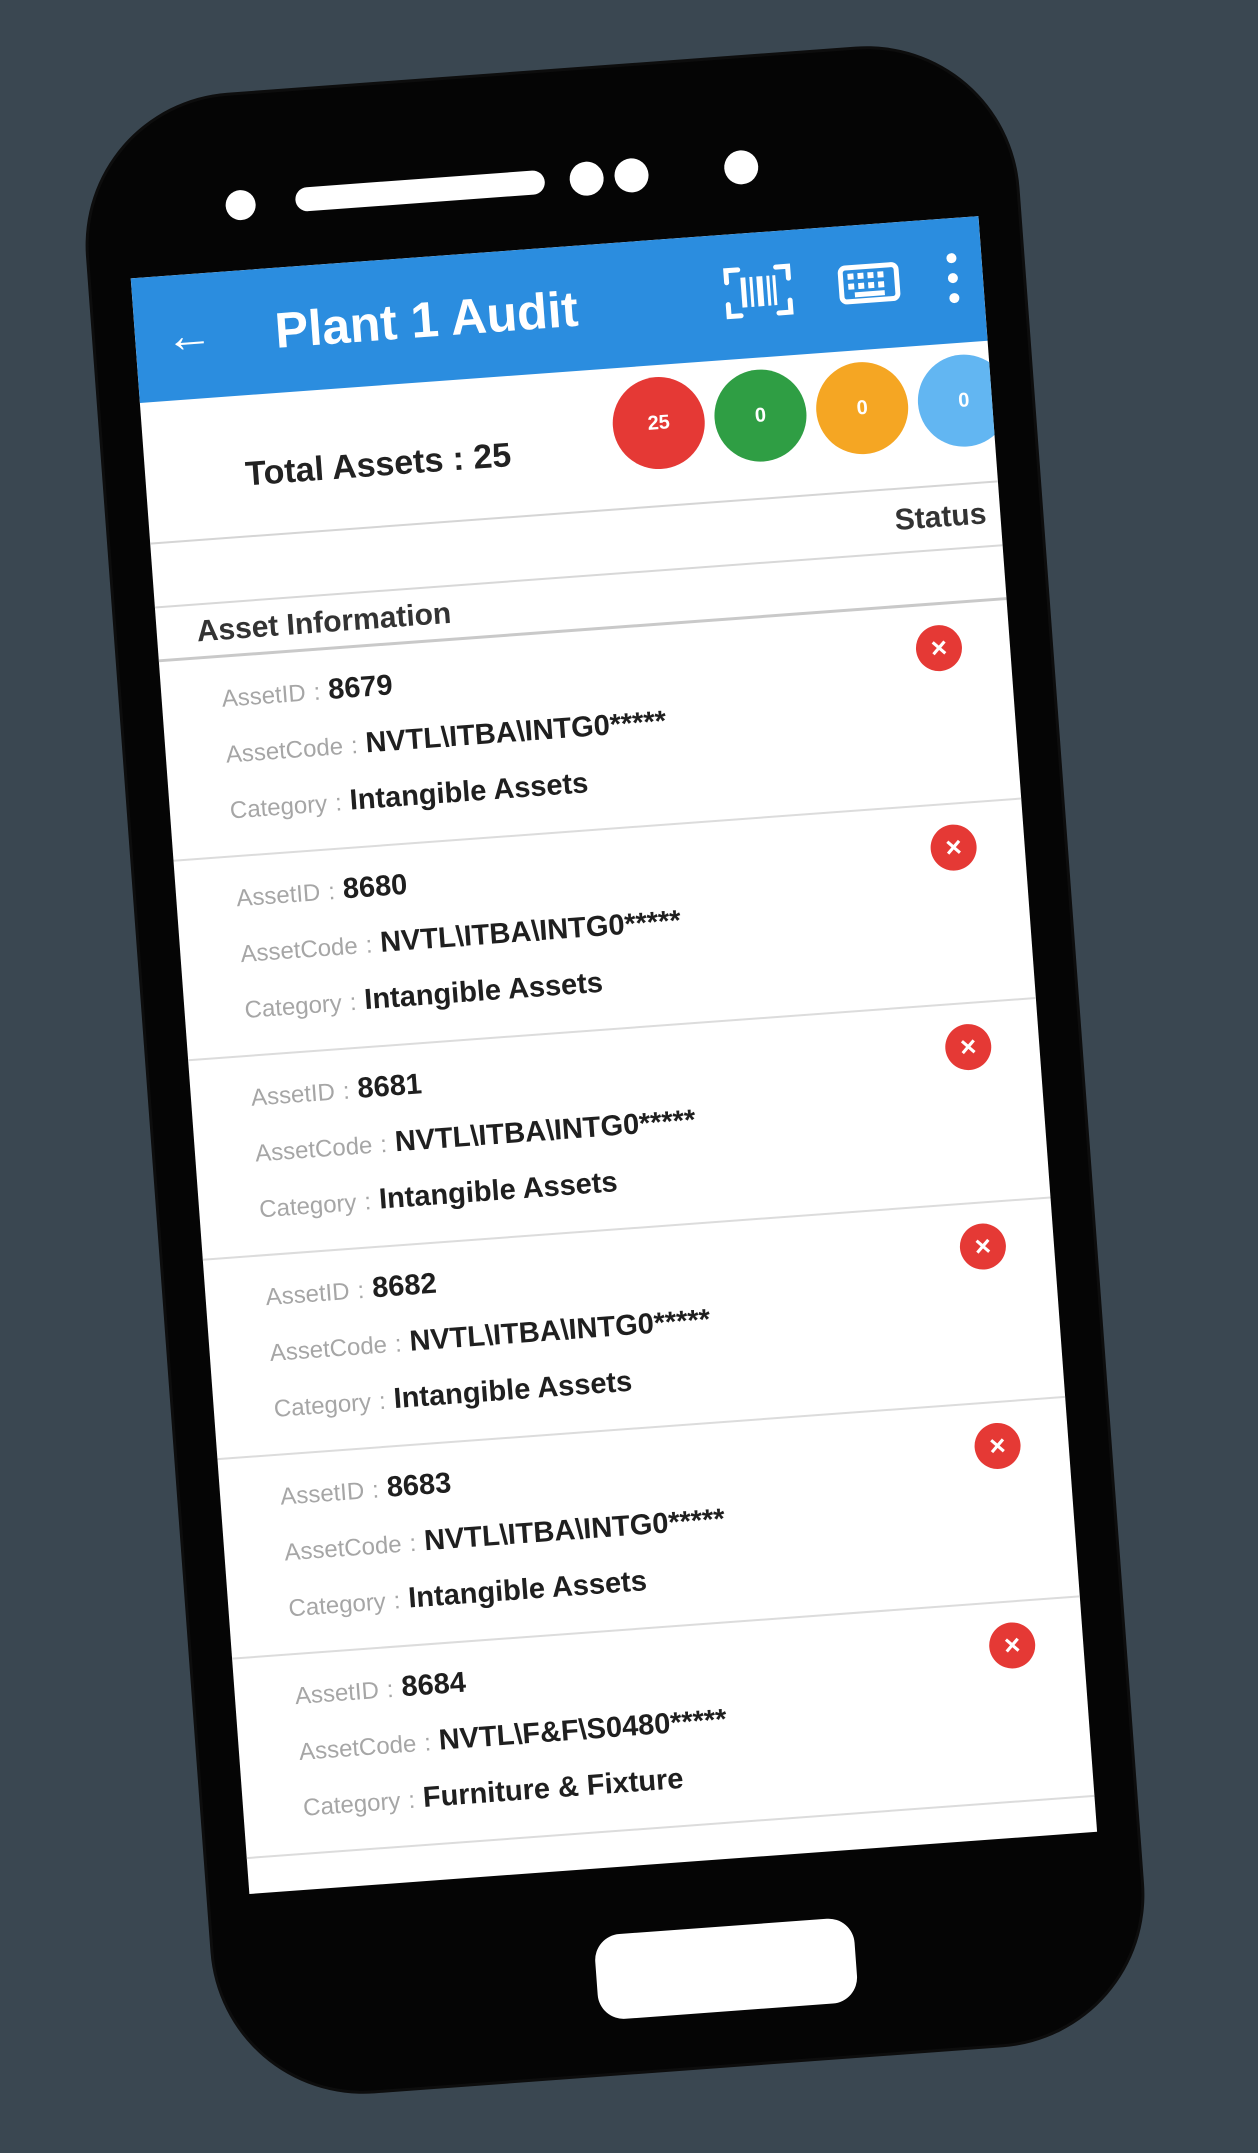 This screenshot has width=1258, height=2153. What do you see at coordinates (953, 277) in the screenshot?
I see `more-vertical-icon` at bounding box center [953, 277].